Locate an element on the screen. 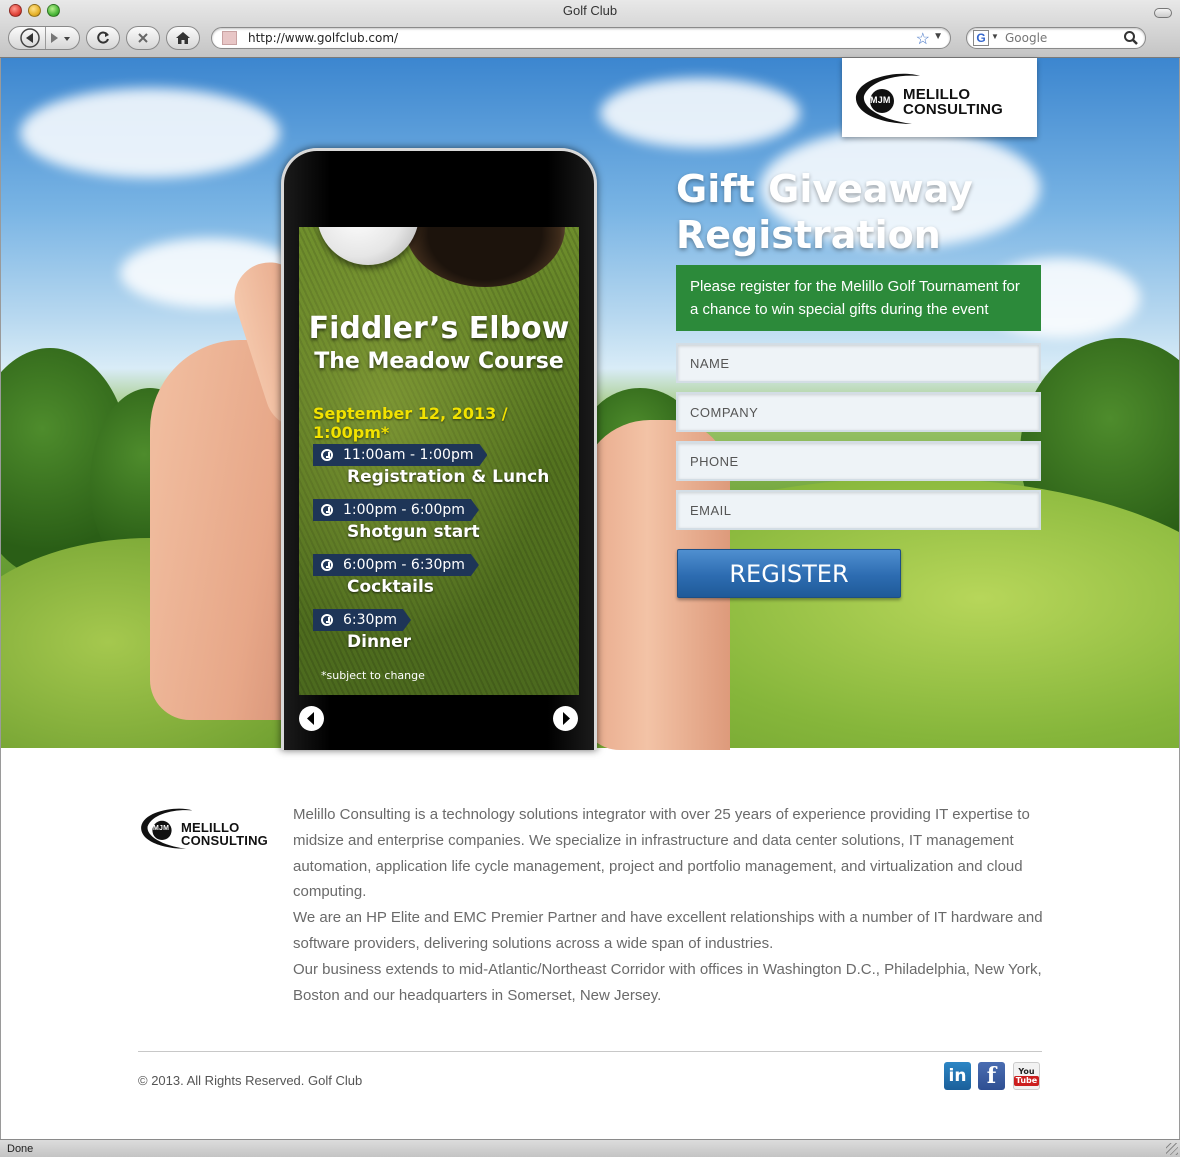  search-engine-dropdown-icon: ▼ is located at coordinates (995, 36).